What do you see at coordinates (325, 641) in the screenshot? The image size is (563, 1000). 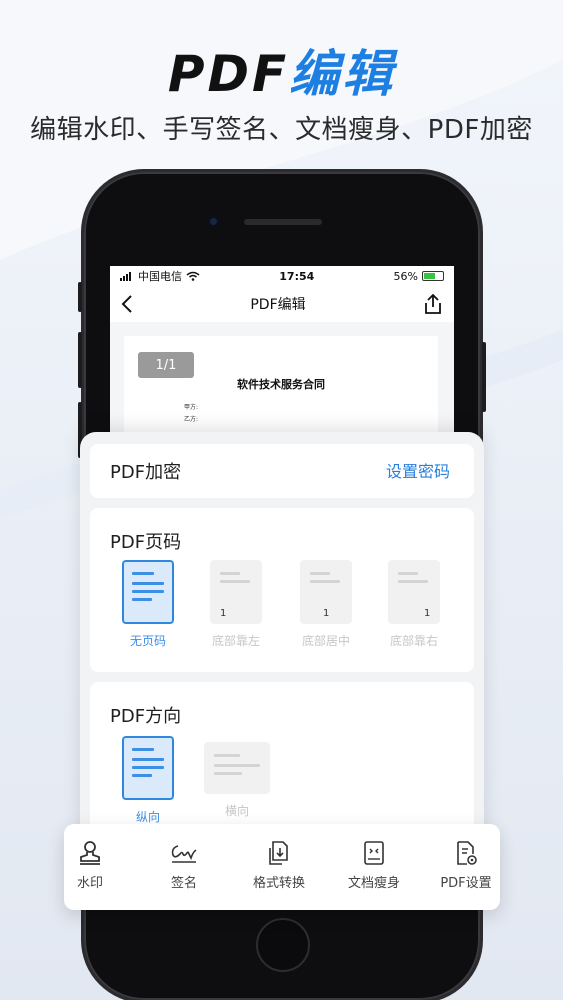 I see `page-number-option-label: 底部居中` at bounding box center [325, 641].